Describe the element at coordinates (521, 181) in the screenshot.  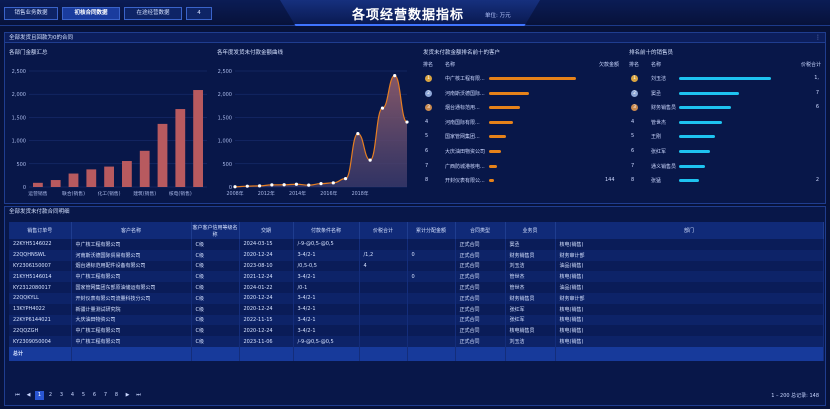
I see `rank-row: 8 开封仪表有限公... 144` at that location.